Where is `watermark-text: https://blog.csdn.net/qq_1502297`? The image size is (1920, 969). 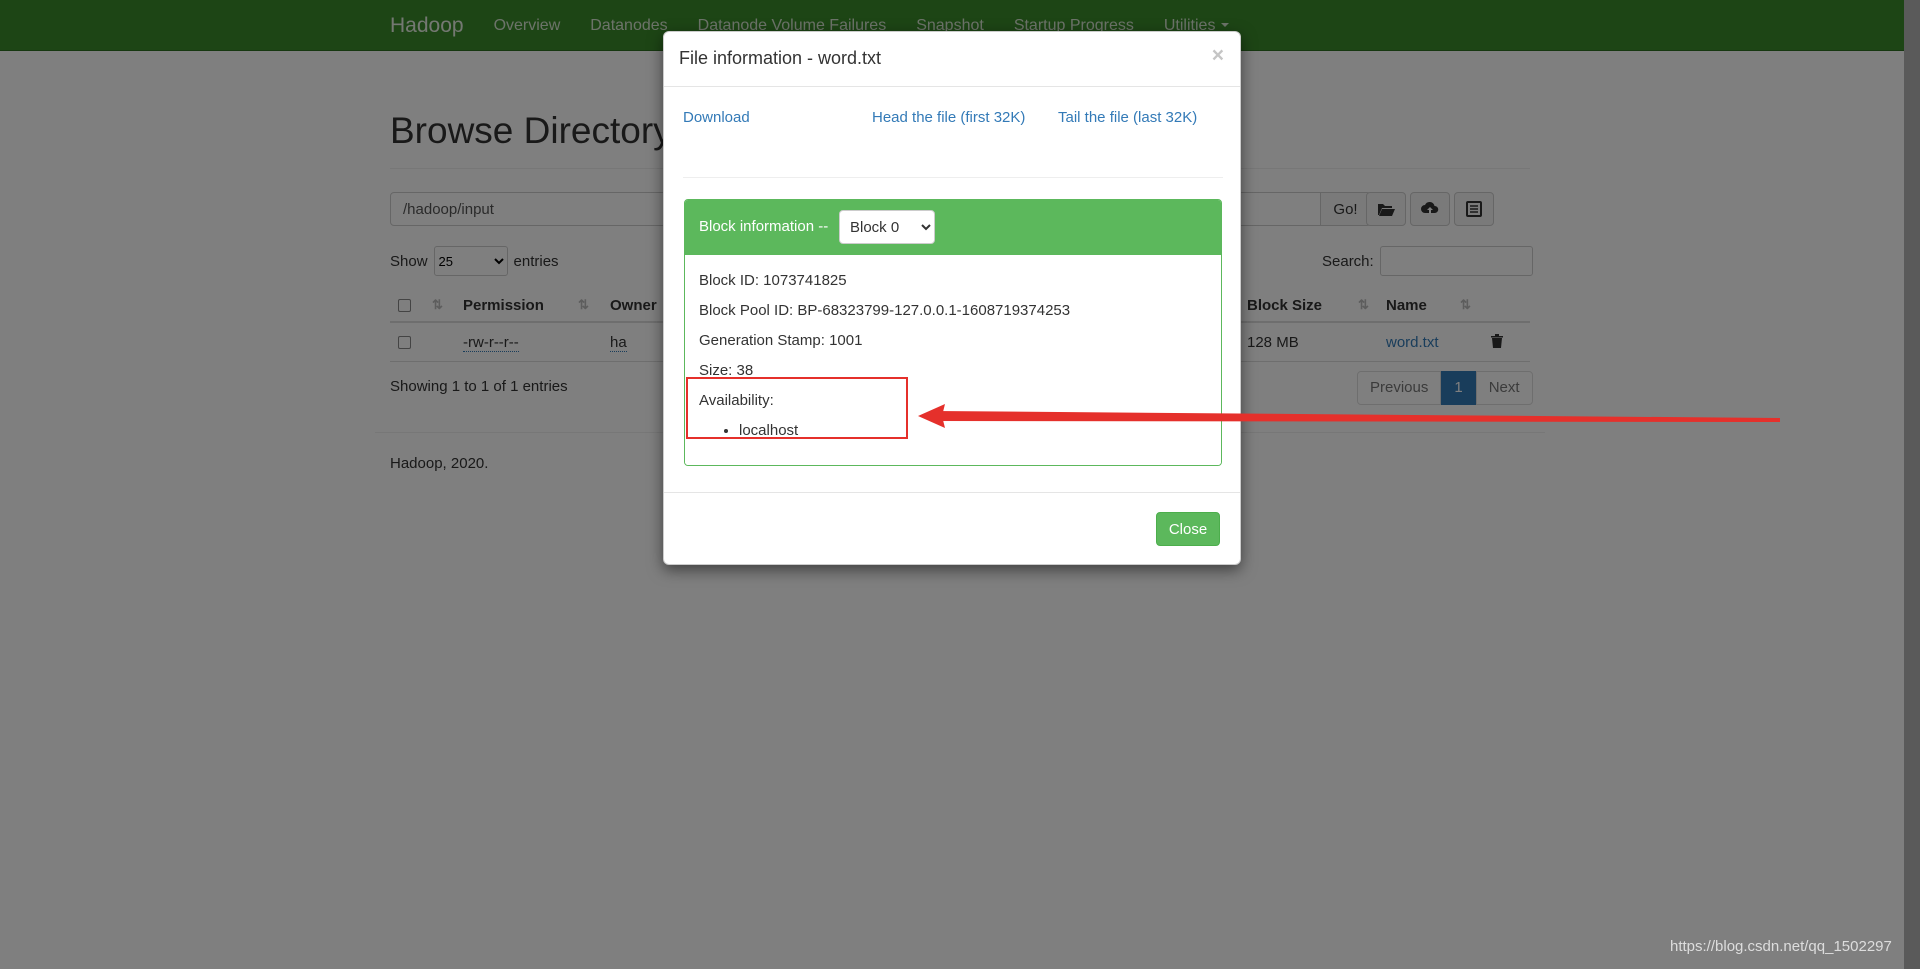
watermark-text: https://blog.csdn.net/qq_1502297 is located at coordinates (1781, 946).